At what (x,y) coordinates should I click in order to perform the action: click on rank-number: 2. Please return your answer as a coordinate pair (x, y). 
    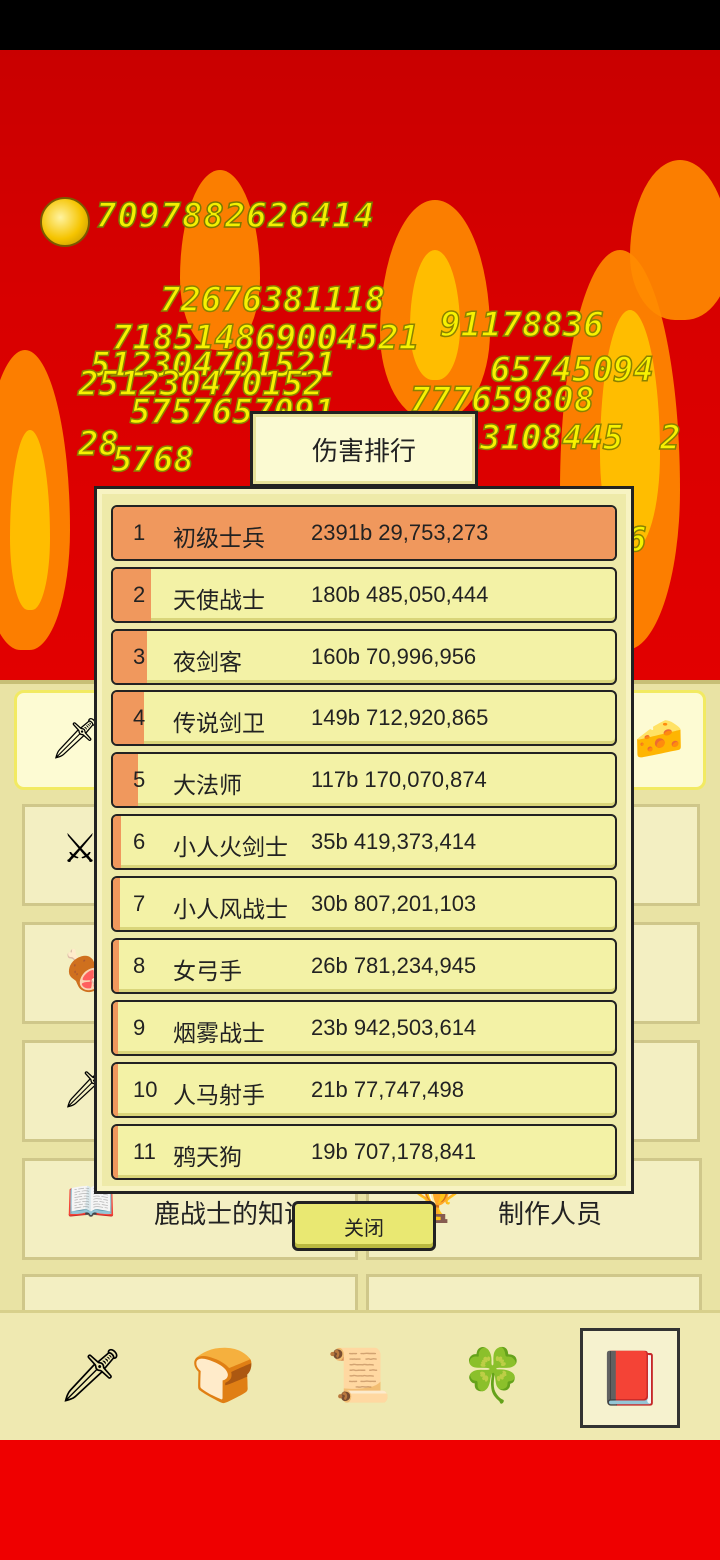
    Looking at the image, I should click on (139, 594).